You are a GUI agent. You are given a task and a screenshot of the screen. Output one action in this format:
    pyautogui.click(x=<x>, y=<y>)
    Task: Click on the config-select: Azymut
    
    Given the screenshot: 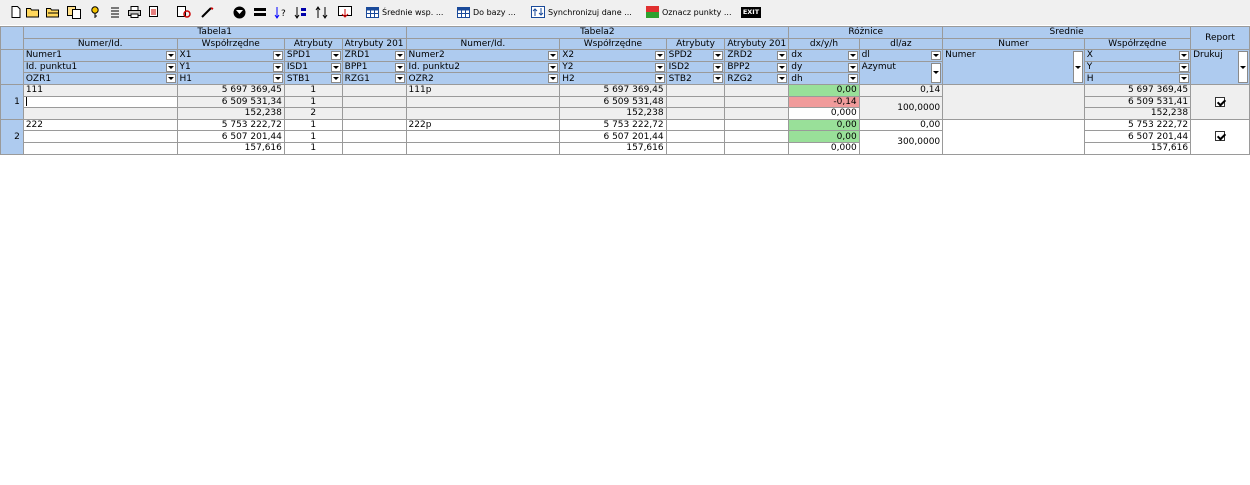 What is the action you would take?
    pyautogui.click(x=901, y=72)
    